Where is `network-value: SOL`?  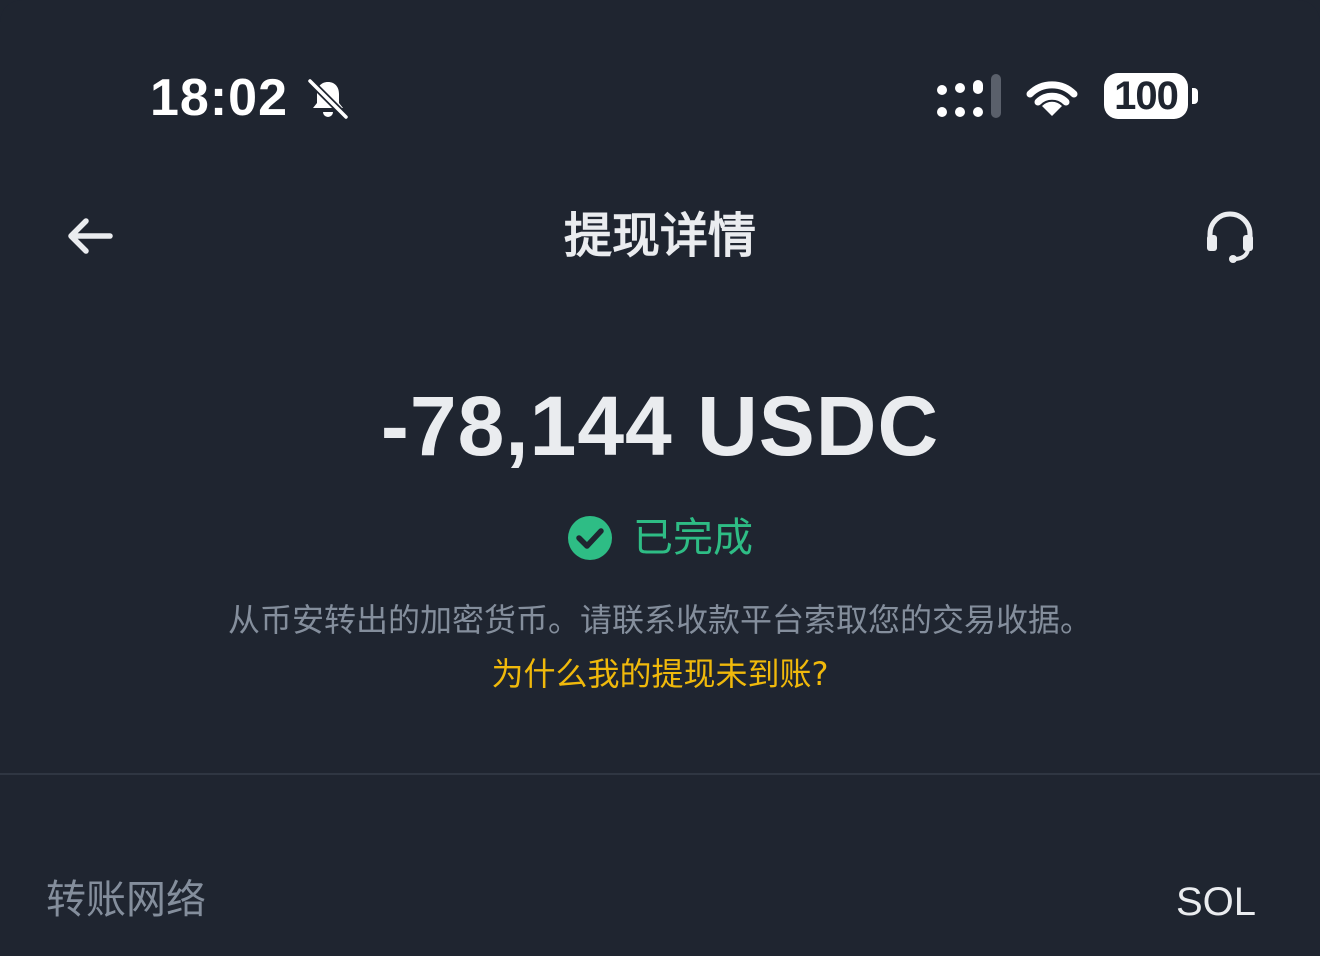 network-value: SOL is located at coordinates (1215, 902).